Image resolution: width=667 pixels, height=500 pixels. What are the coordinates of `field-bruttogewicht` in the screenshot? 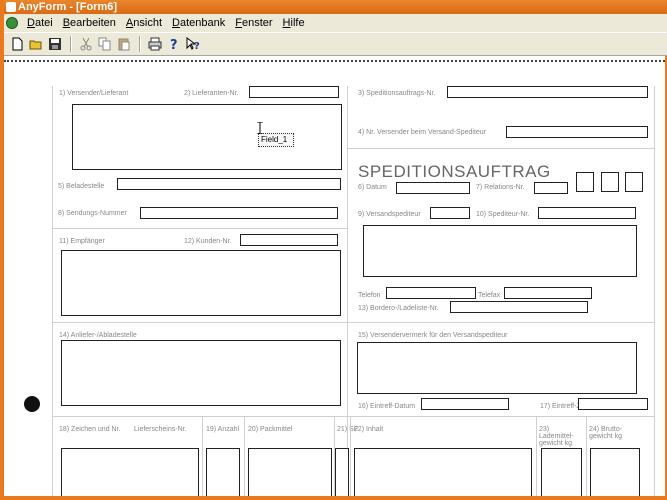 It's located at (615, 472).